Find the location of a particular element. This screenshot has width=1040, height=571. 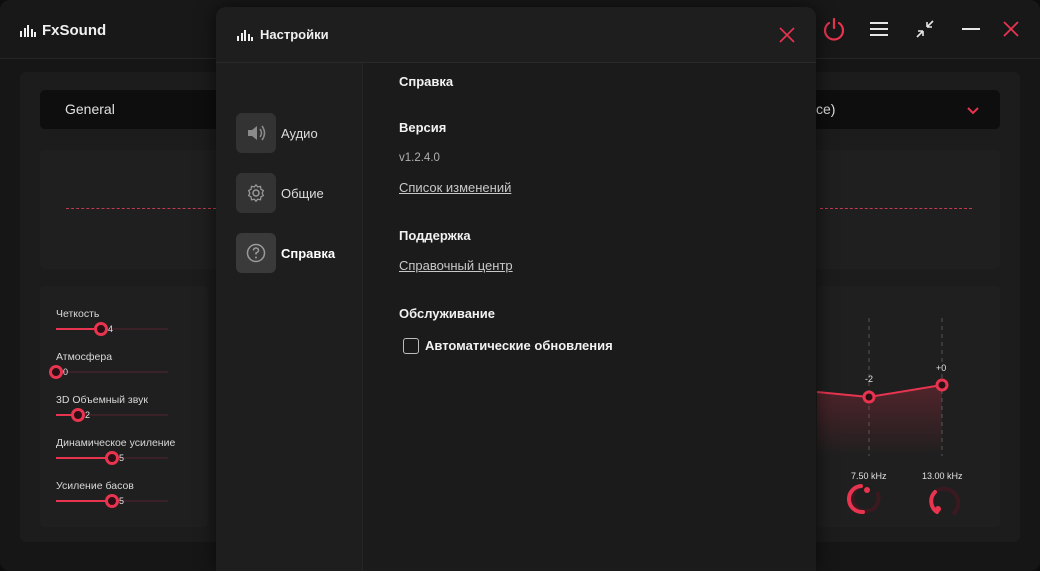

settings-nav: Аудио Общие Справка is located at coordinates (289, 317).